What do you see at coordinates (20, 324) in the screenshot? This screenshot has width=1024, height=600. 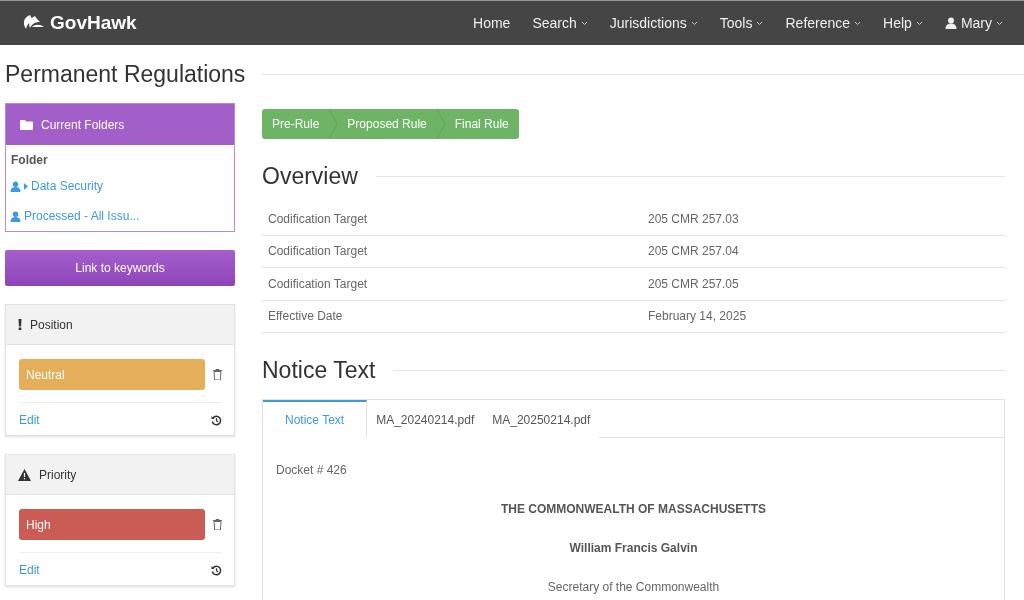 I see `exclamation-icon` at bounding box center [20, 324].